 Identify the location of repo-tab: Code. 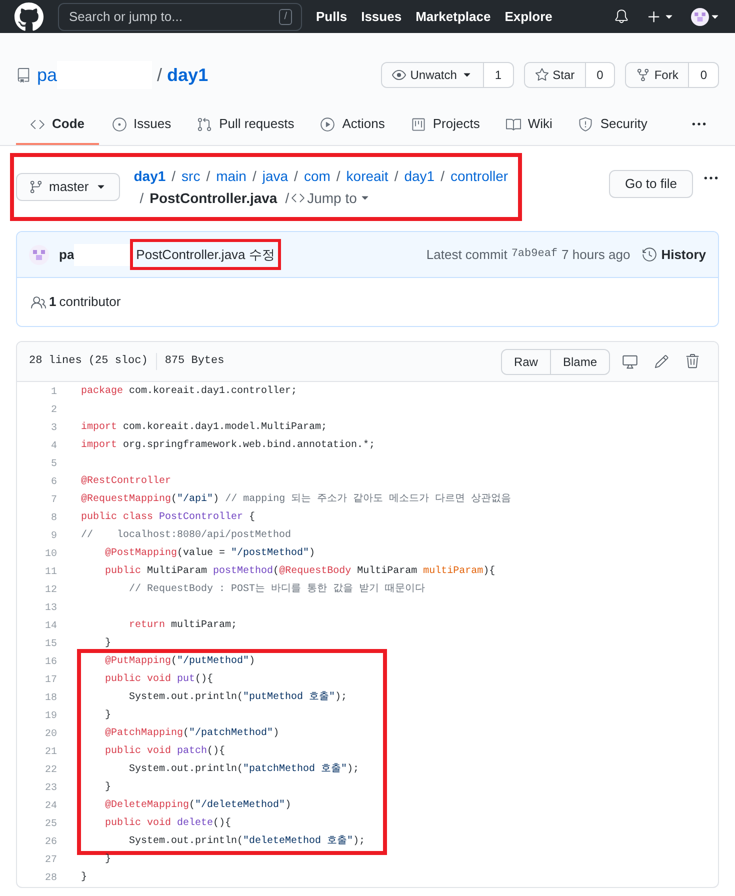
(57, 125).